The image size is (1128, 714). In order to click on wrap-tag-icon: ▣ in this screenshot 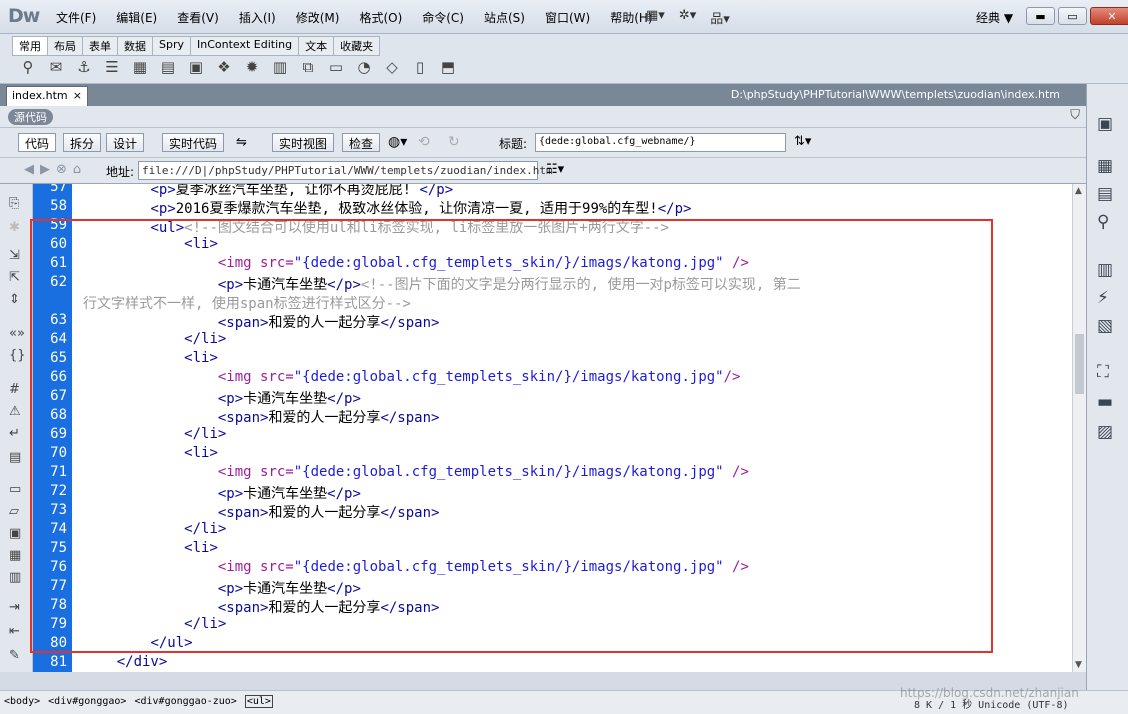, I will do `click(15, 533)`.